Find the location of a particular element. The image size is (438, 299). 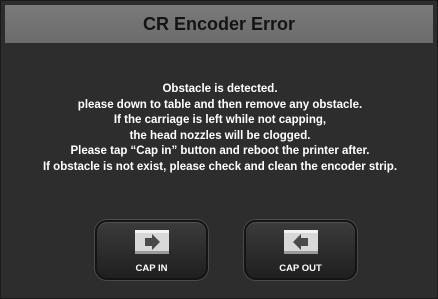

dialog-title: CR Encoder Error is located at coordinates (219, 23).